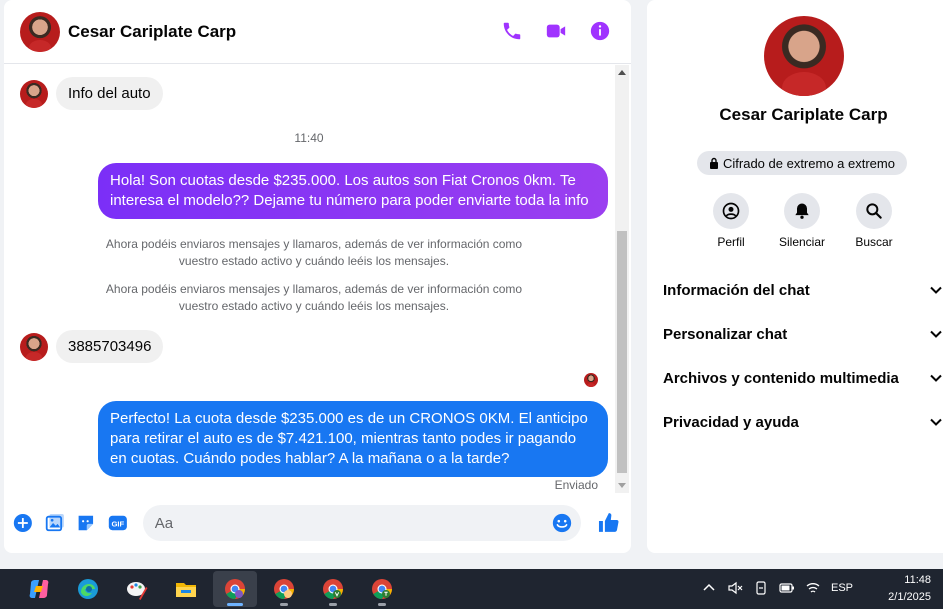 This screenshot has height=609, width=943. What do you see at coordinates (731, 242) in the screenshot?
I see `profile-label: Perfil` at bounding box center [731, 242].